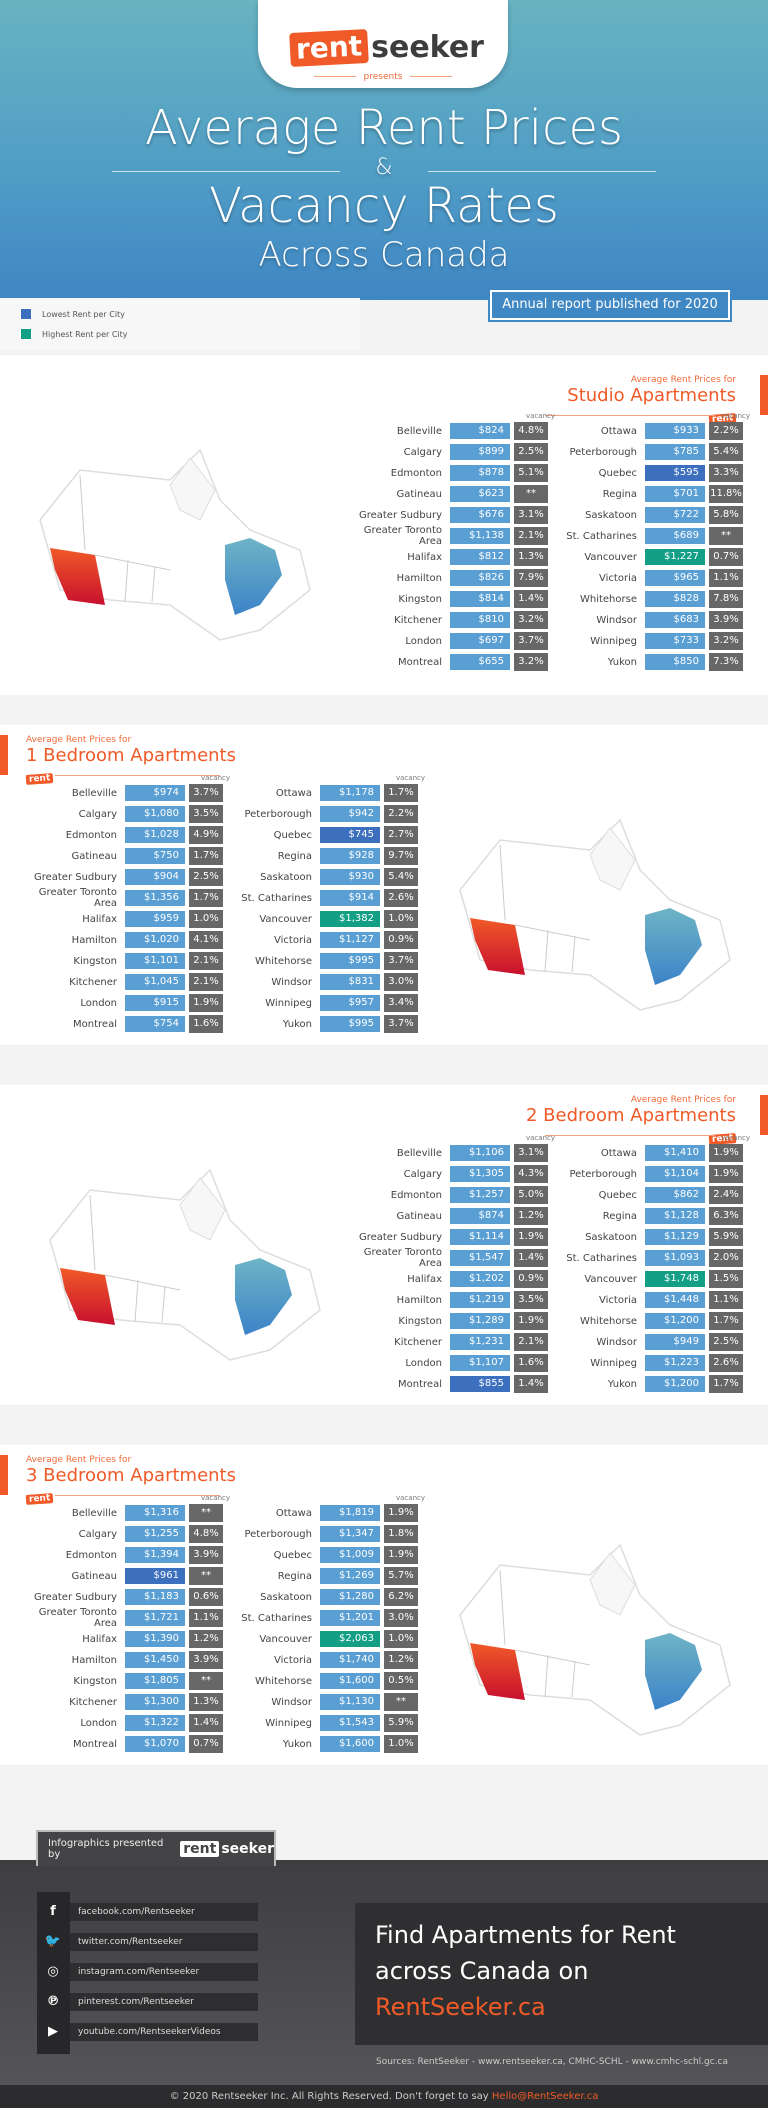  Describe the element at coordinates (314, 793) in the screenshot. I see `table-row: Ottawa $1,178 1.7%` at that location.